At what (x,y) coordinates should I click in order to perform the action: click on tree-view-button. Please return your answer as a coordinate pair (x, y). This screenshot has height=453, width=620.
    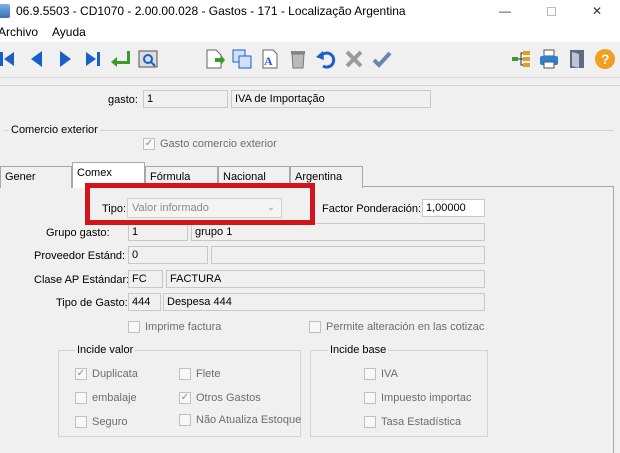
    Looking at the image, I should click on (521, 59).